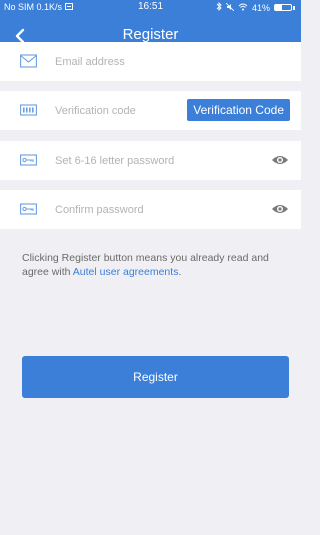  Describe the element at coordinates (126, 272) in the screenshot. I see `user-agreement-link: Autel user agreements` at that location.